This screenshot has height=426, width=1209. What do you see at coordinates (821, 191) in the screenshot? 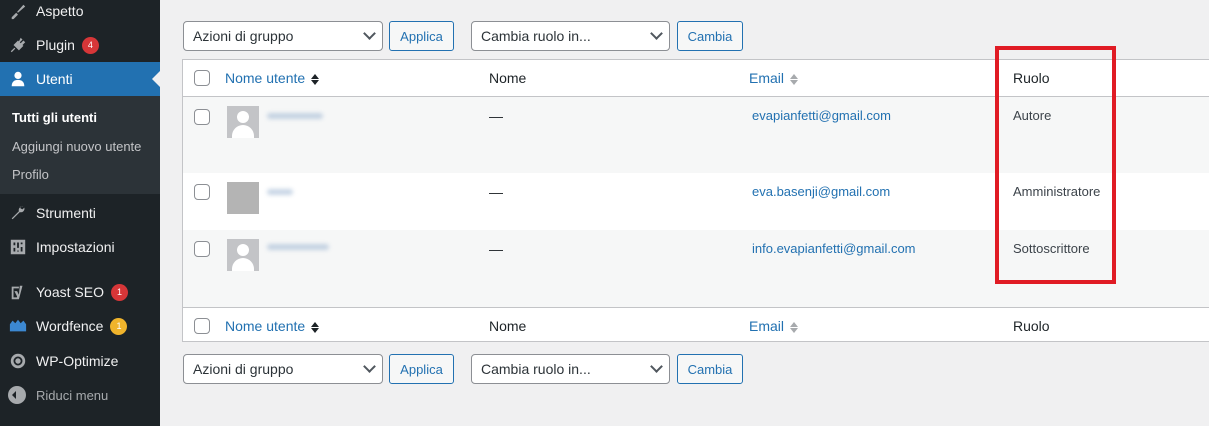
I see `email-link: eva.basenji@gmail.com` at bounding box center [821, 191].